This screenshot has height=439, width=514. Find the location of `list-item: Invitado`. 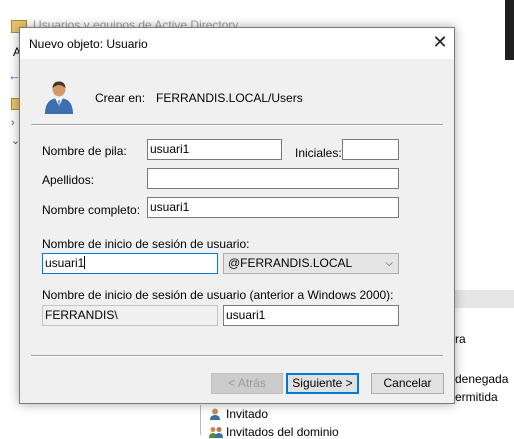

list-item: Invitado is located at coordinates (238, 414).